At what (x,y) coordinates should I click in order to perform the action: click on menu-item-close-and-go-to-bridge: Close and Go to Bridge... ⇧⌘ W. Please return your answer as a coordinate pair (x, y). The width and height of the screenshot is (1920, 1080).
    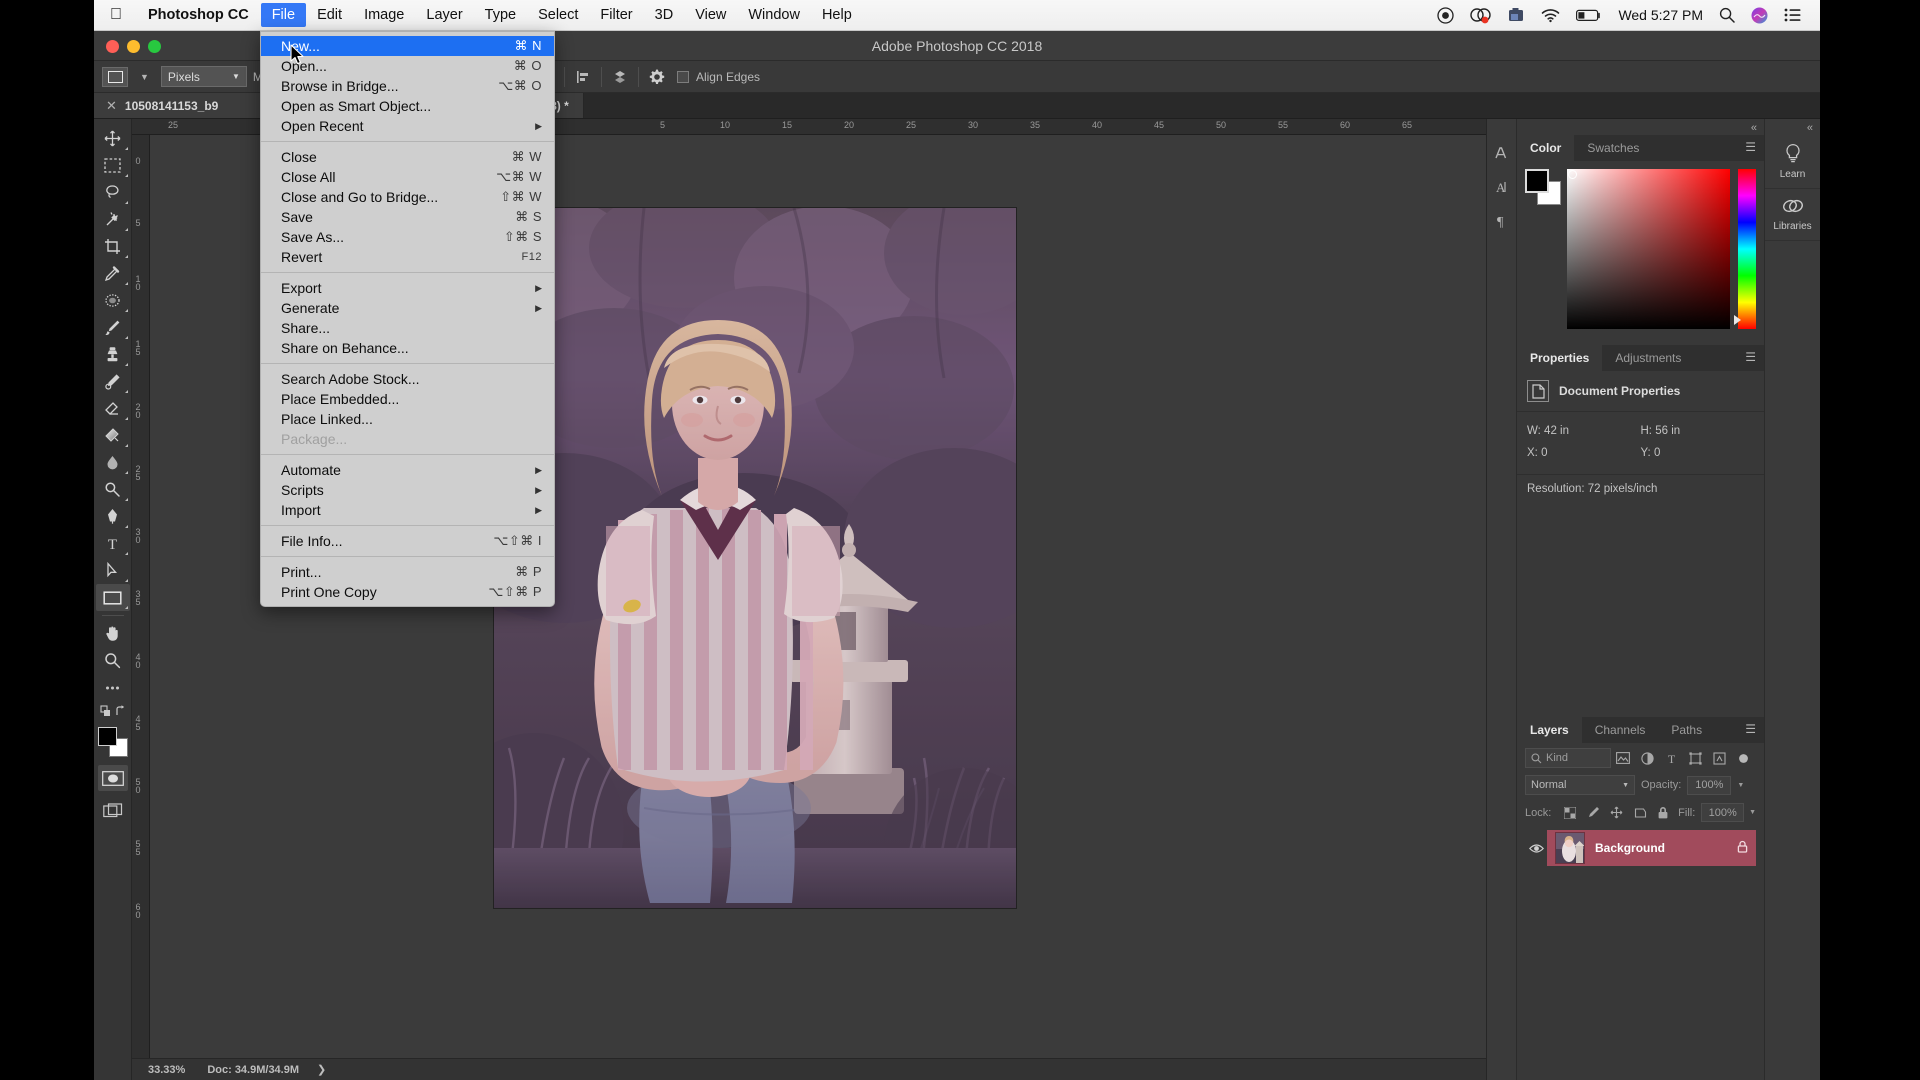
    Looking at the image, I should click on (407, 197).